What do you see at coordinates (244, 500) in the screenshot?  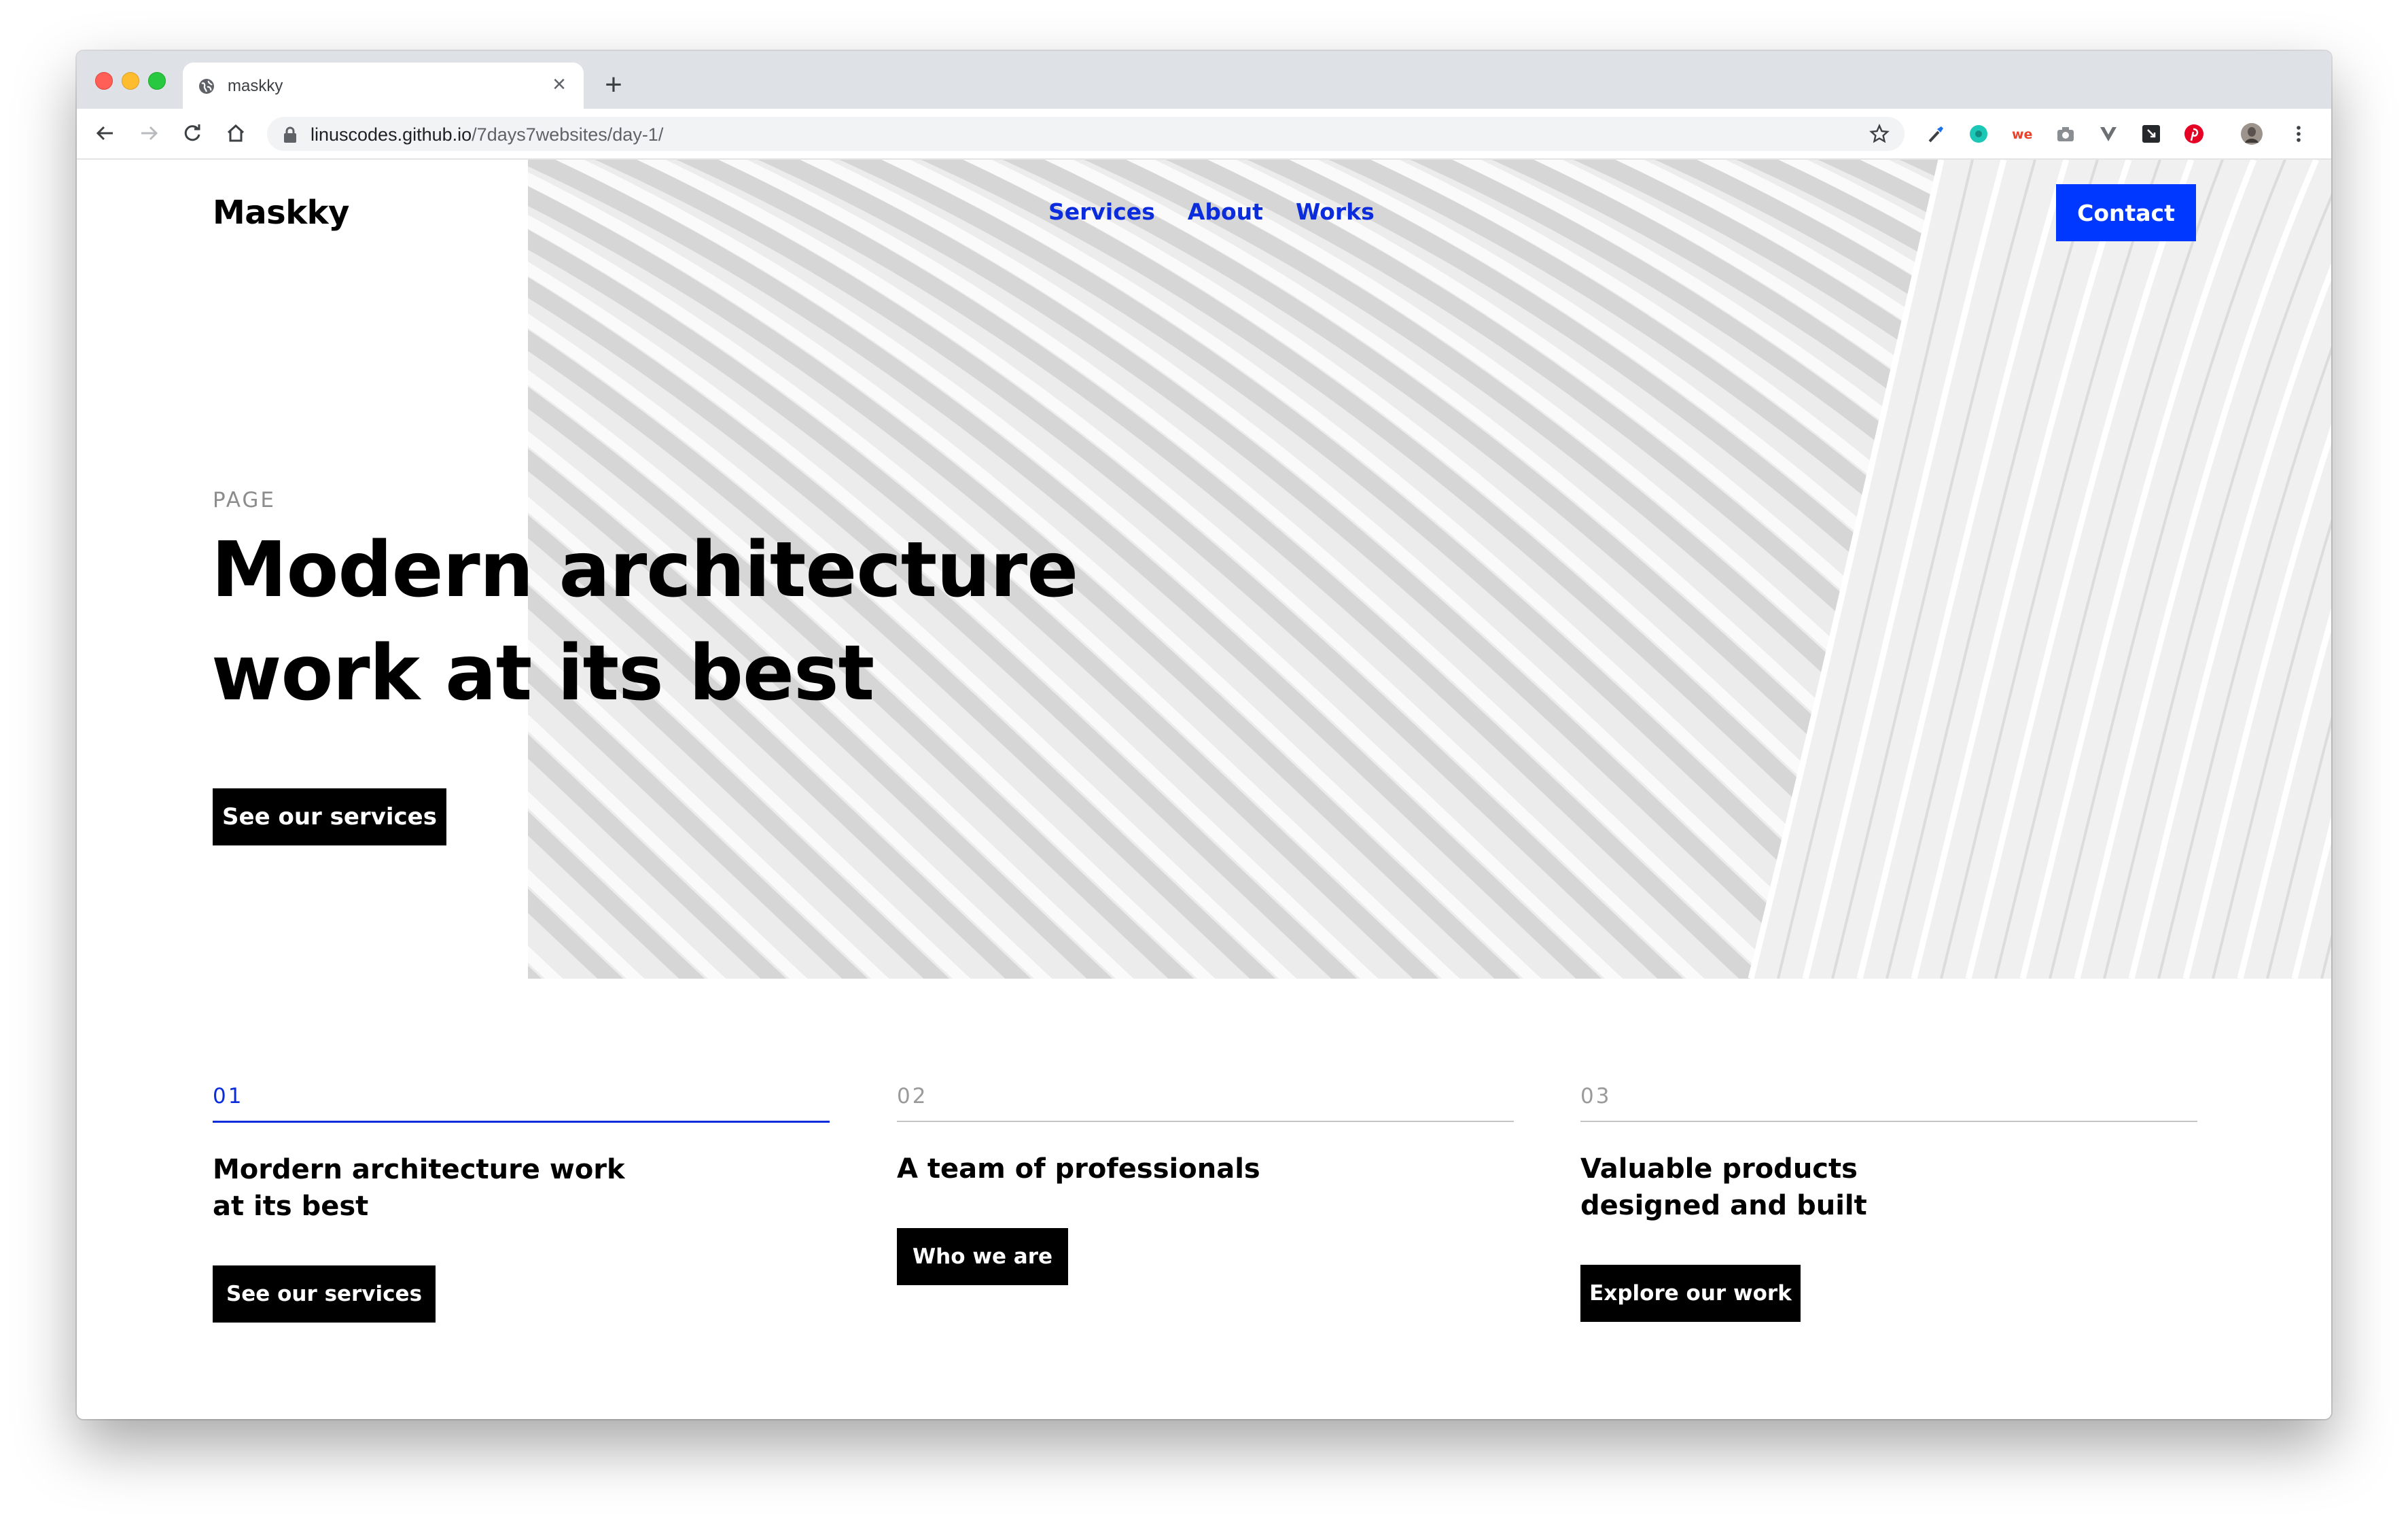 I see `hero-eyebrow: PAGE` at bounding box center [244, 500].